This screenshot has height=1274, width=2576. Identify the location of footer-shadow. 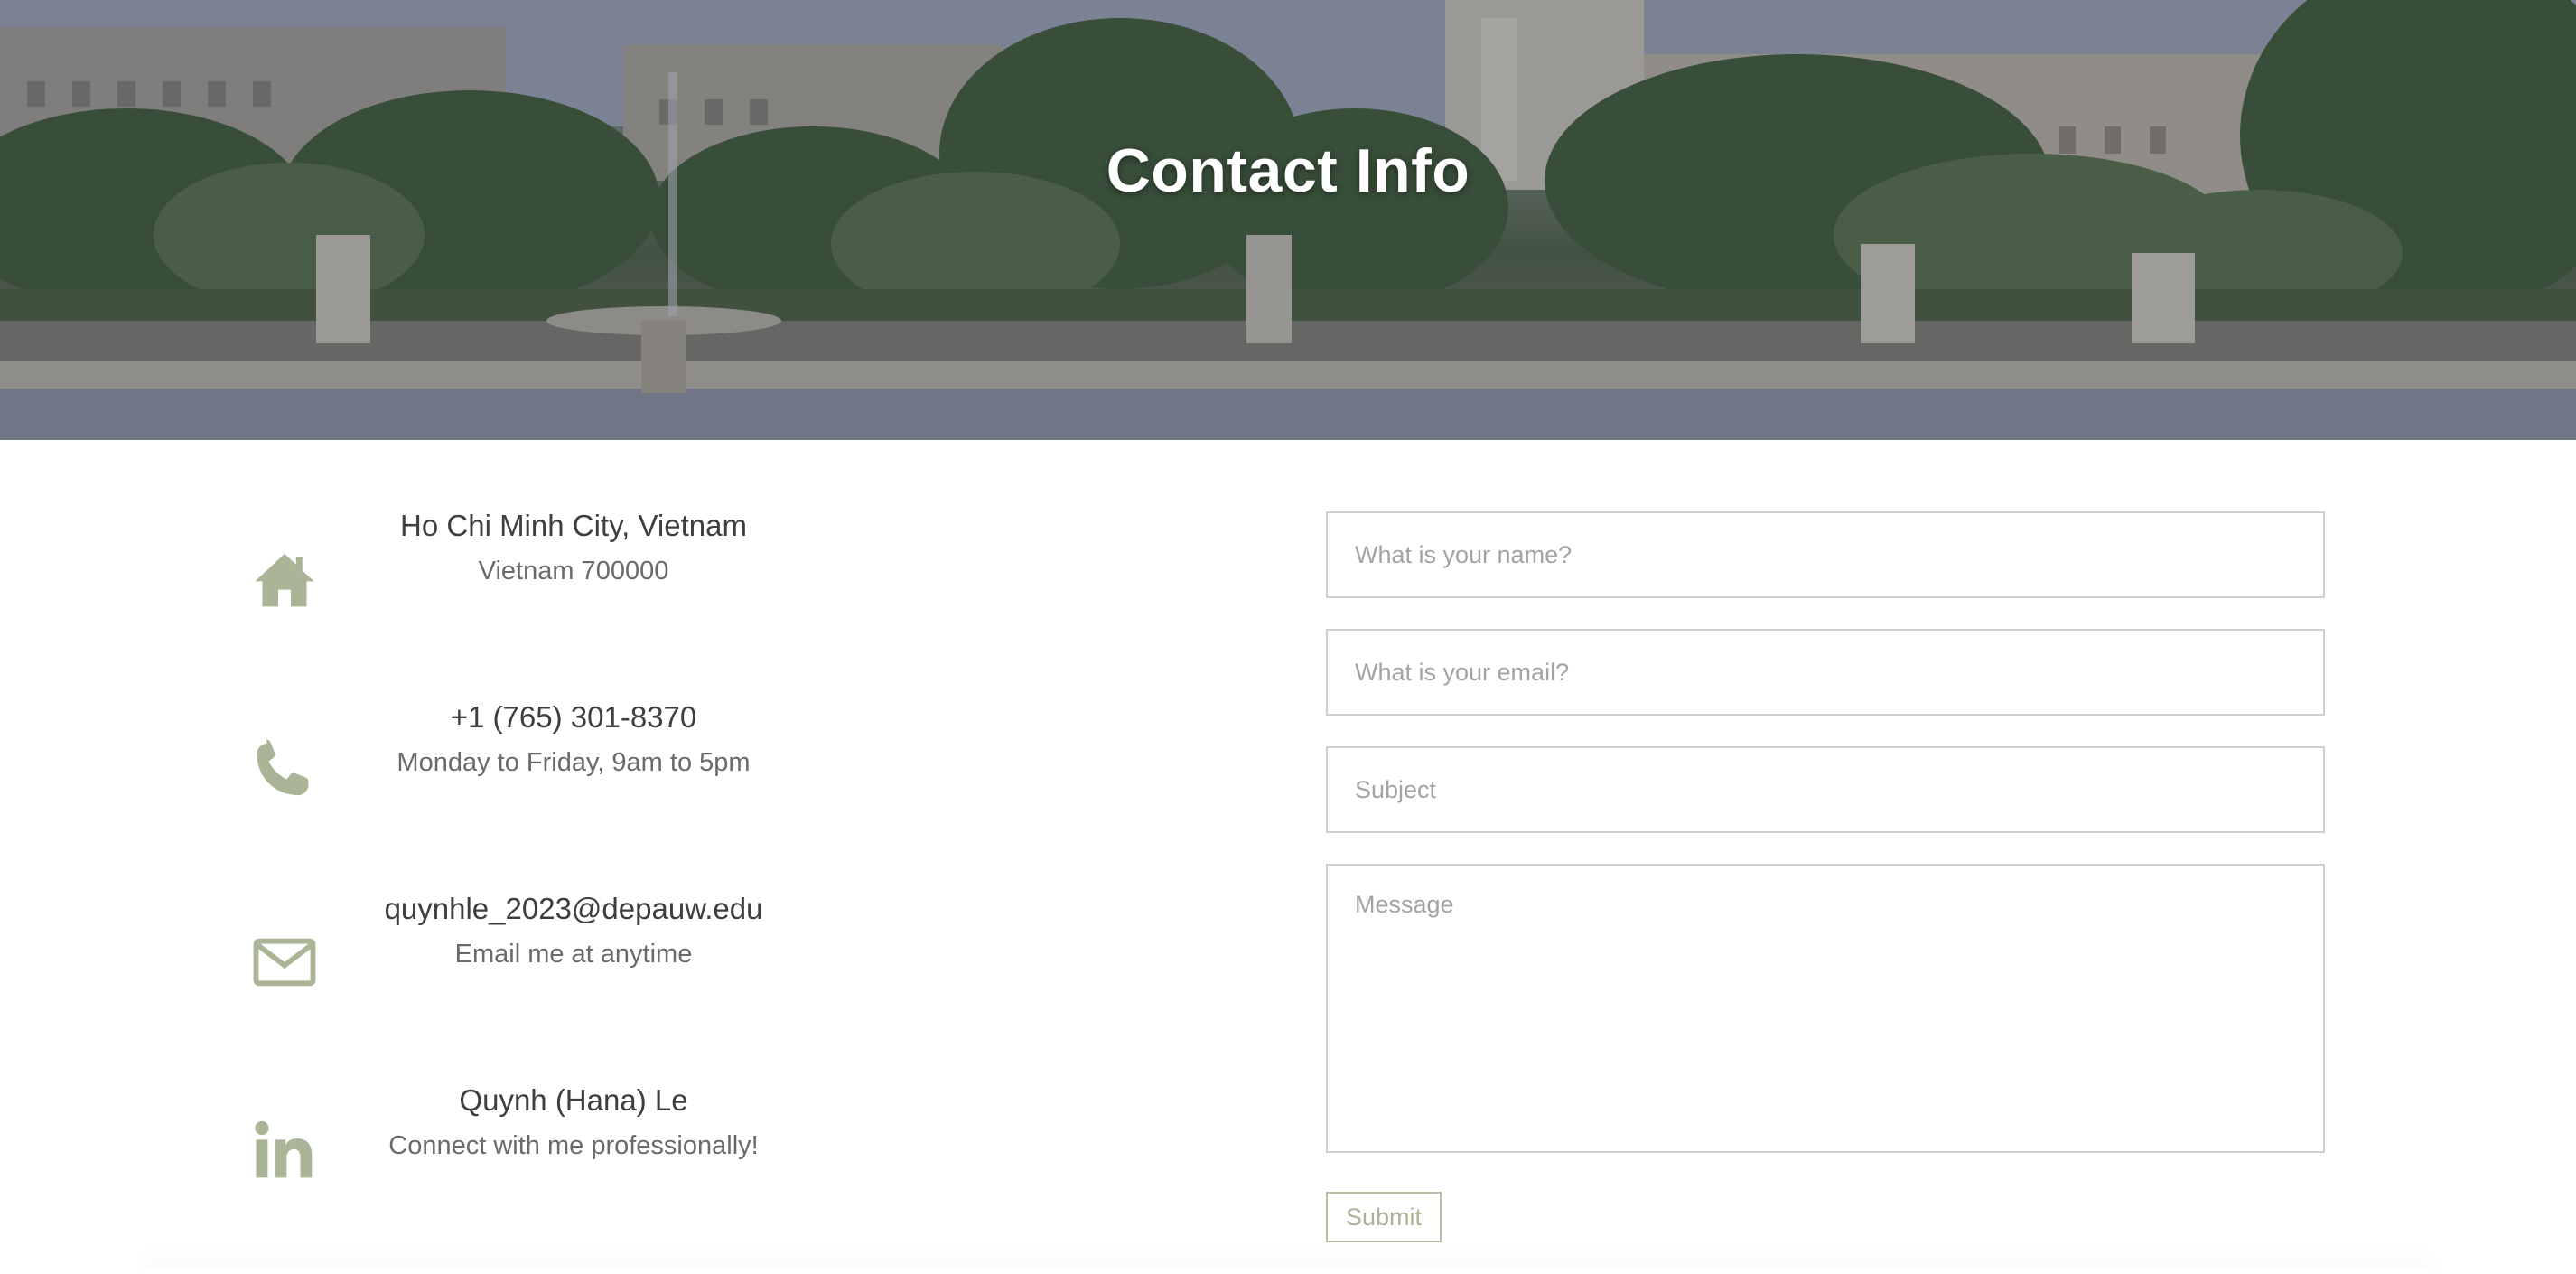
(1288, 1271).